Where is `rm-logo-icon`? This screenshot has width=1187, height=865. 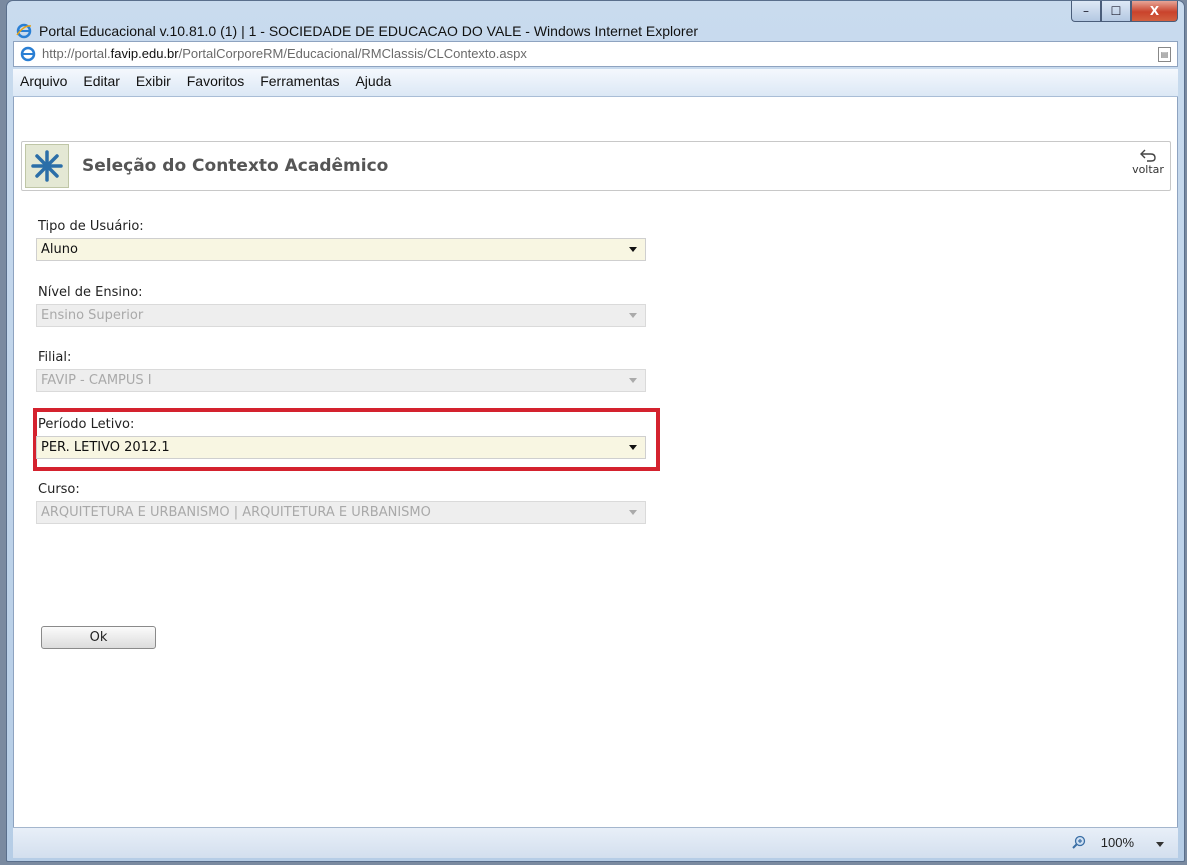 rm-logo-icon is located at coordinates (47, 166).